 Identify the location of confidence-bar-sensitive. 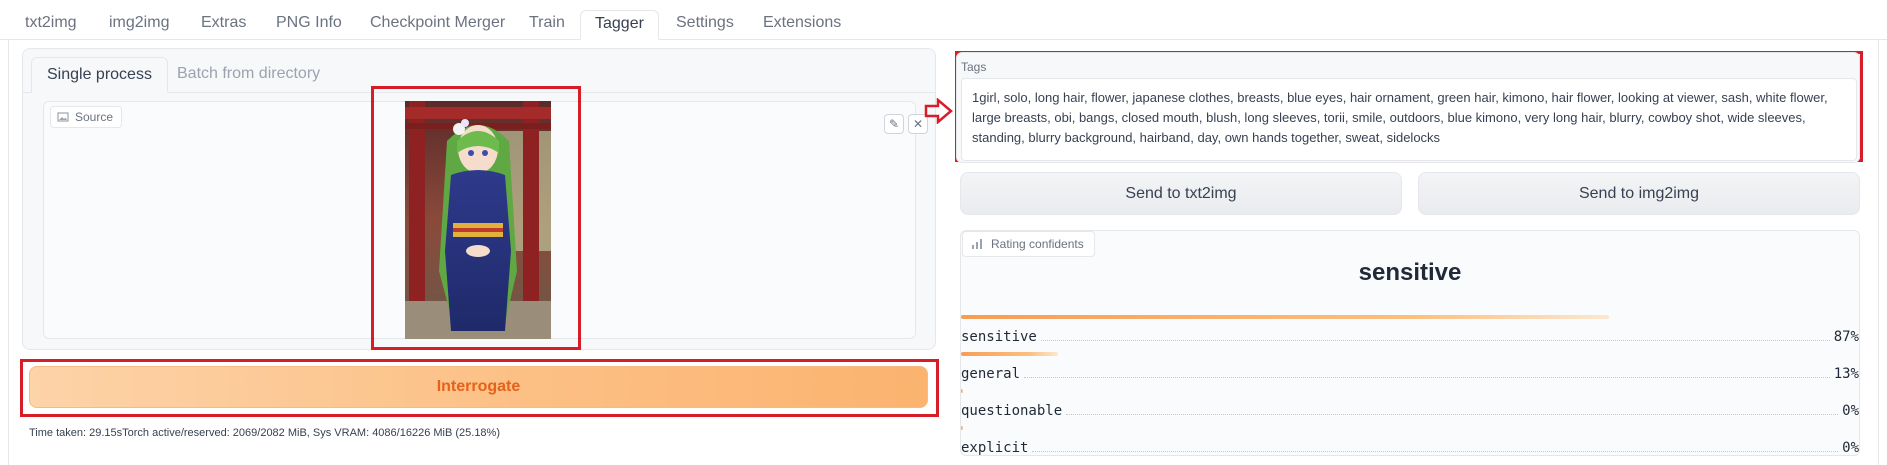
(1285, 317).